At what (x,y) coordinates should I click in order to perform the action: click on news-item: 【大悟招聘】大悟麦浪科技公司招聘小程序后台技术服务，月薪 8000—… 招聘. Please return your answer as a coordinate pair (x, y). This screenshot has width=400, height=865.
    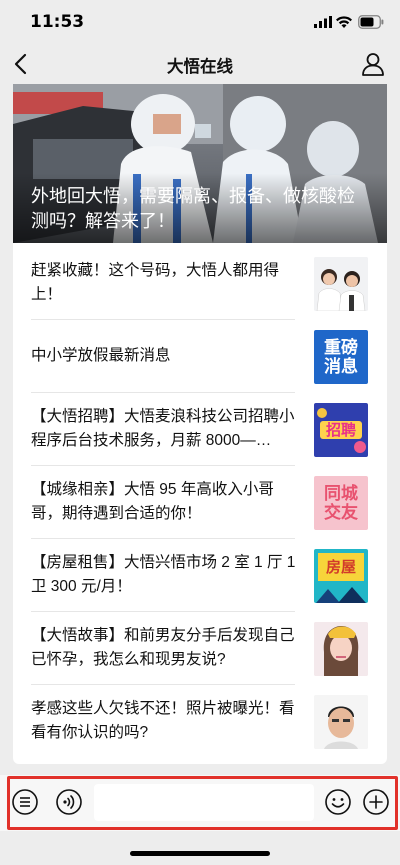
    Looking at the image, I should click on (201, 429).